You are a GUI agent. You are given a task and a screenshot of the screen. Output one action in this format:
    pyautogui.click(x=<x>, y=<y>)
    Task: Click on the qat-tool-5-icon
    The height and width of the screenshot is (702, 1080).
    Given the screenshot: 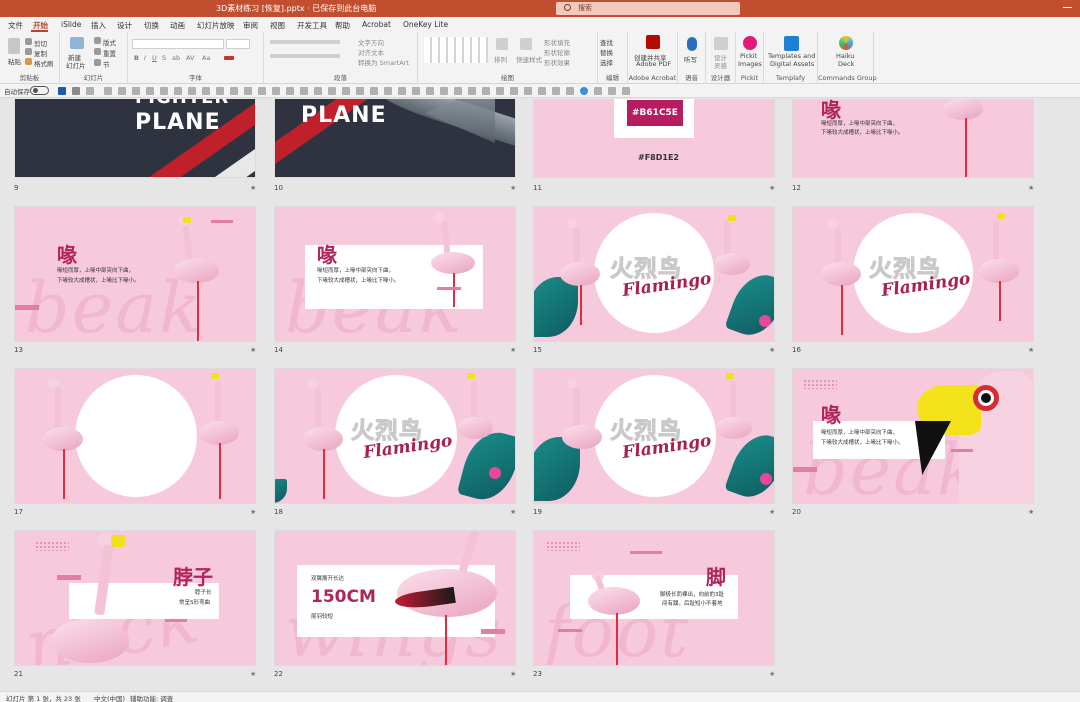 What is the action you would take?
    pyautogui.click(x=164, y=91)
    